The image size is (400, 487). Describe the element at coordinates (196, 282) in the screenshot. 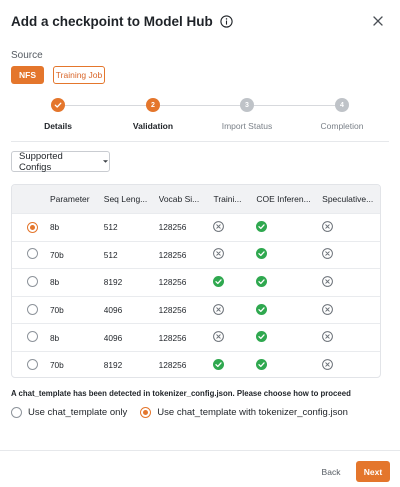

I see `table-row: 8b 8192 128256` at that location.